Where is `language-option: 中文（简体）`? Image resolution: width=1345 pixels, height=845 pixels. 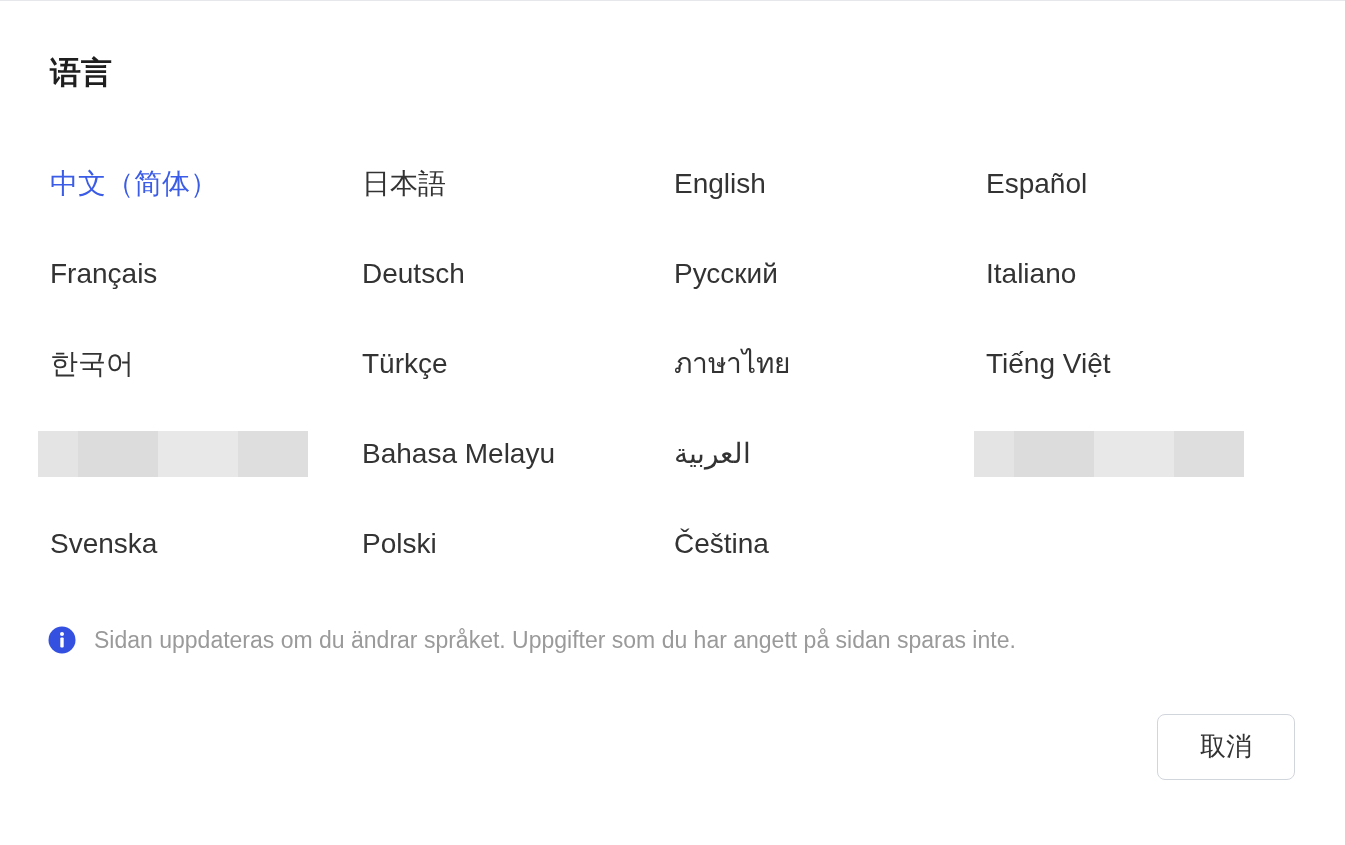
language-option: 中文（简体） is located at coordinates (134, 184).